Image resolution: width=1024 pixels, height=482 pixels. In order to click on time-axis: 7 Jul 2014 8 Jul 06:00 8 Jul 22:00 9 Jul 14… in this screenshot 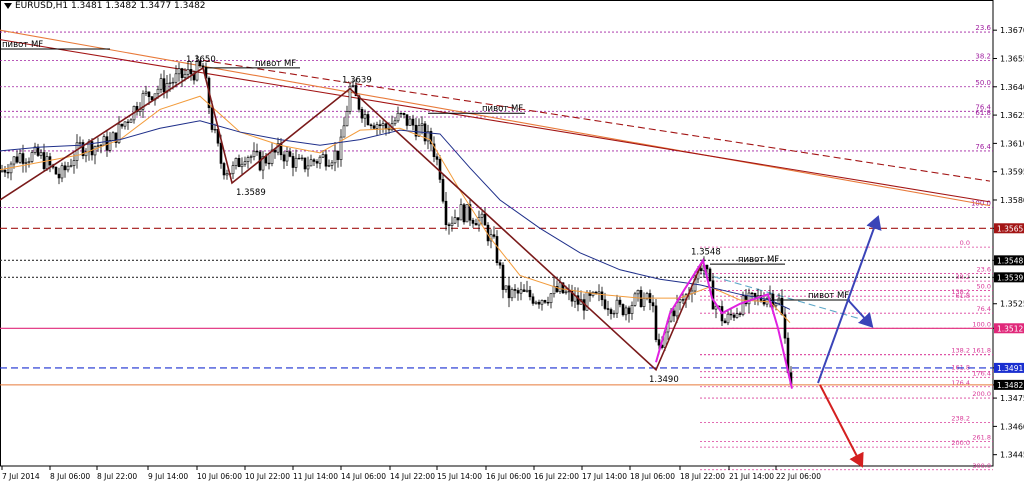, I will do `click(411, 473)`.